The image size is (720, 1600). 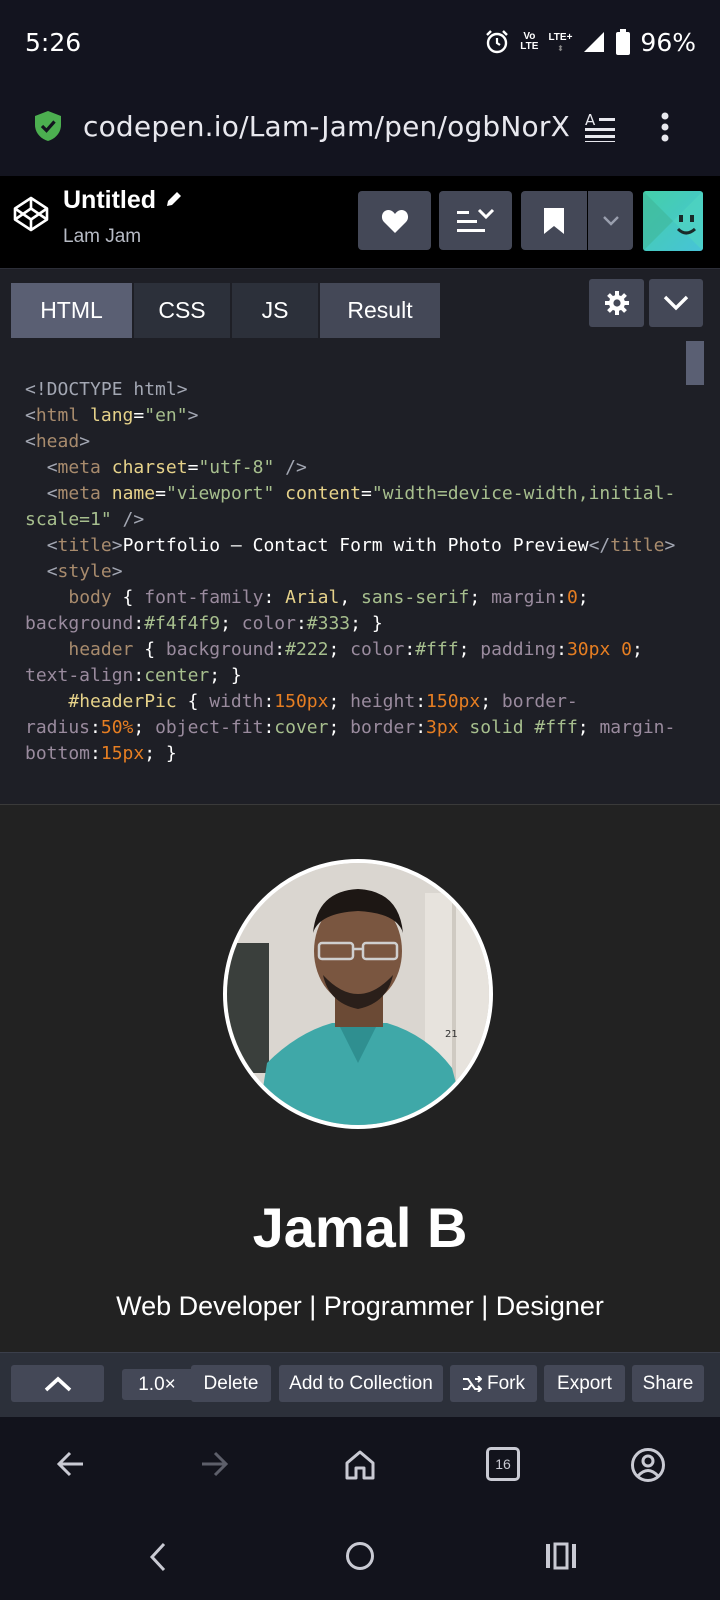 I want to click on codepen-logo-icon, so click(x=31, y=214).